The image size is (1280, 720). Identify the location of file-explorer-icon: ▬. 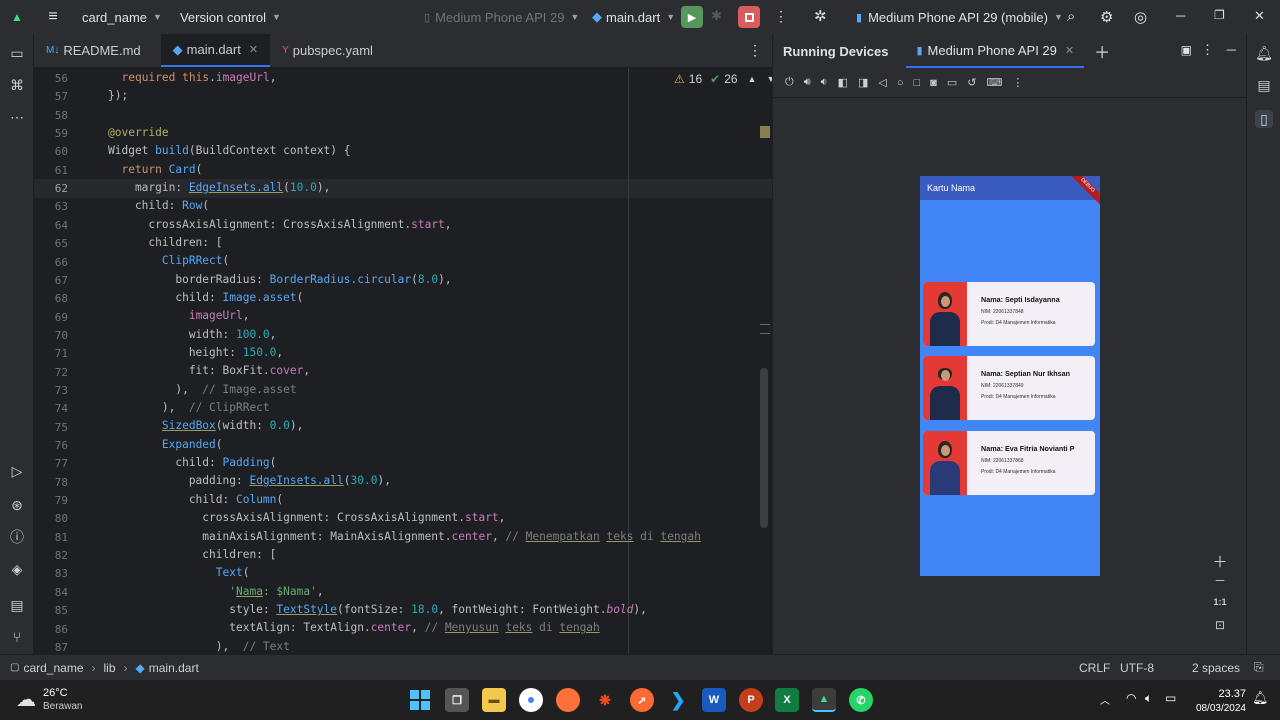
(494, 700).